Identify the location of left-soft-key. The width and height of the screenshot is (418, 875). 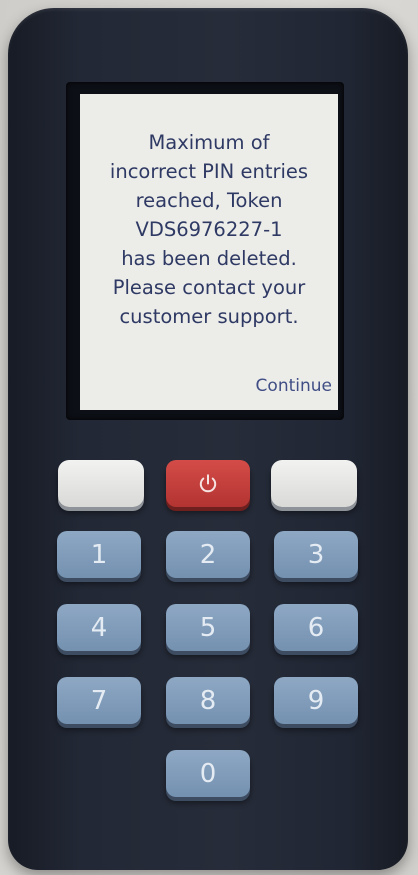
(101, 483).